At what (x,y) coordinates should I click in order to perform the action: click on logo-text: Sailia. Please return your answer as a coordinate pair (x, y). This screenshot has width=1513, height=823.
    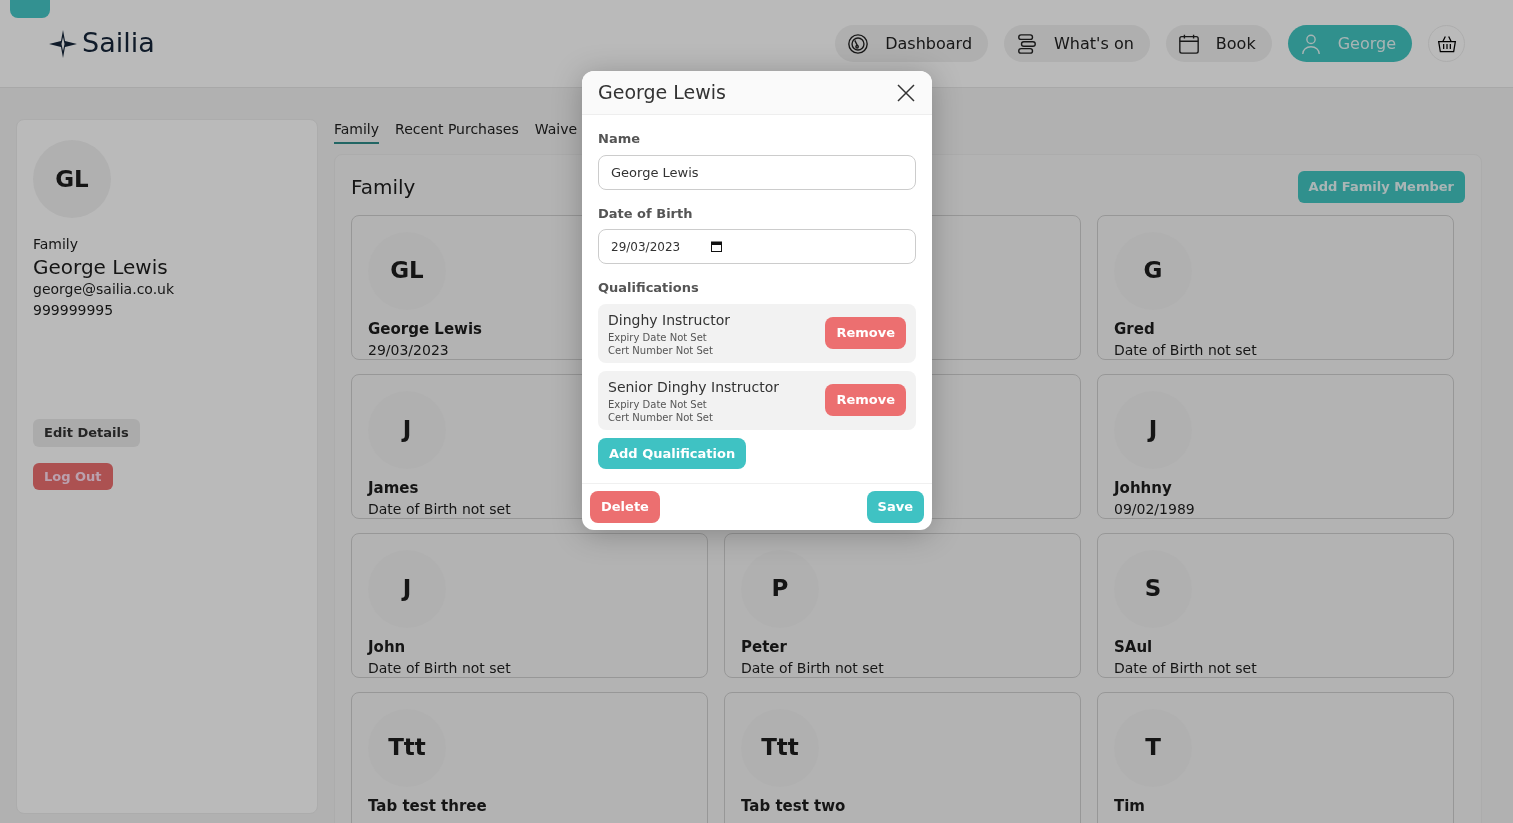
    Looking at the image, I should click on (118, 43).